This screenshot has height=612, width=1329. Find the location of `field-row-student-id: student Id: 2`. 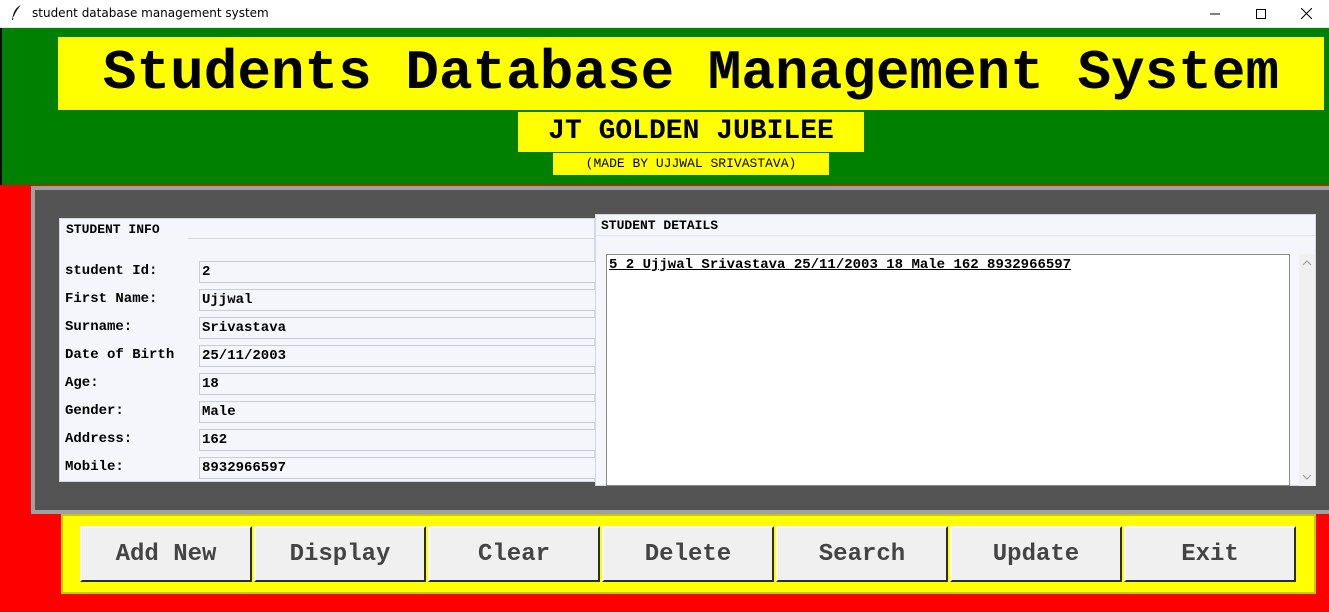

field-row-student-id: student Id: 2 is located at coordinates (330, 272).